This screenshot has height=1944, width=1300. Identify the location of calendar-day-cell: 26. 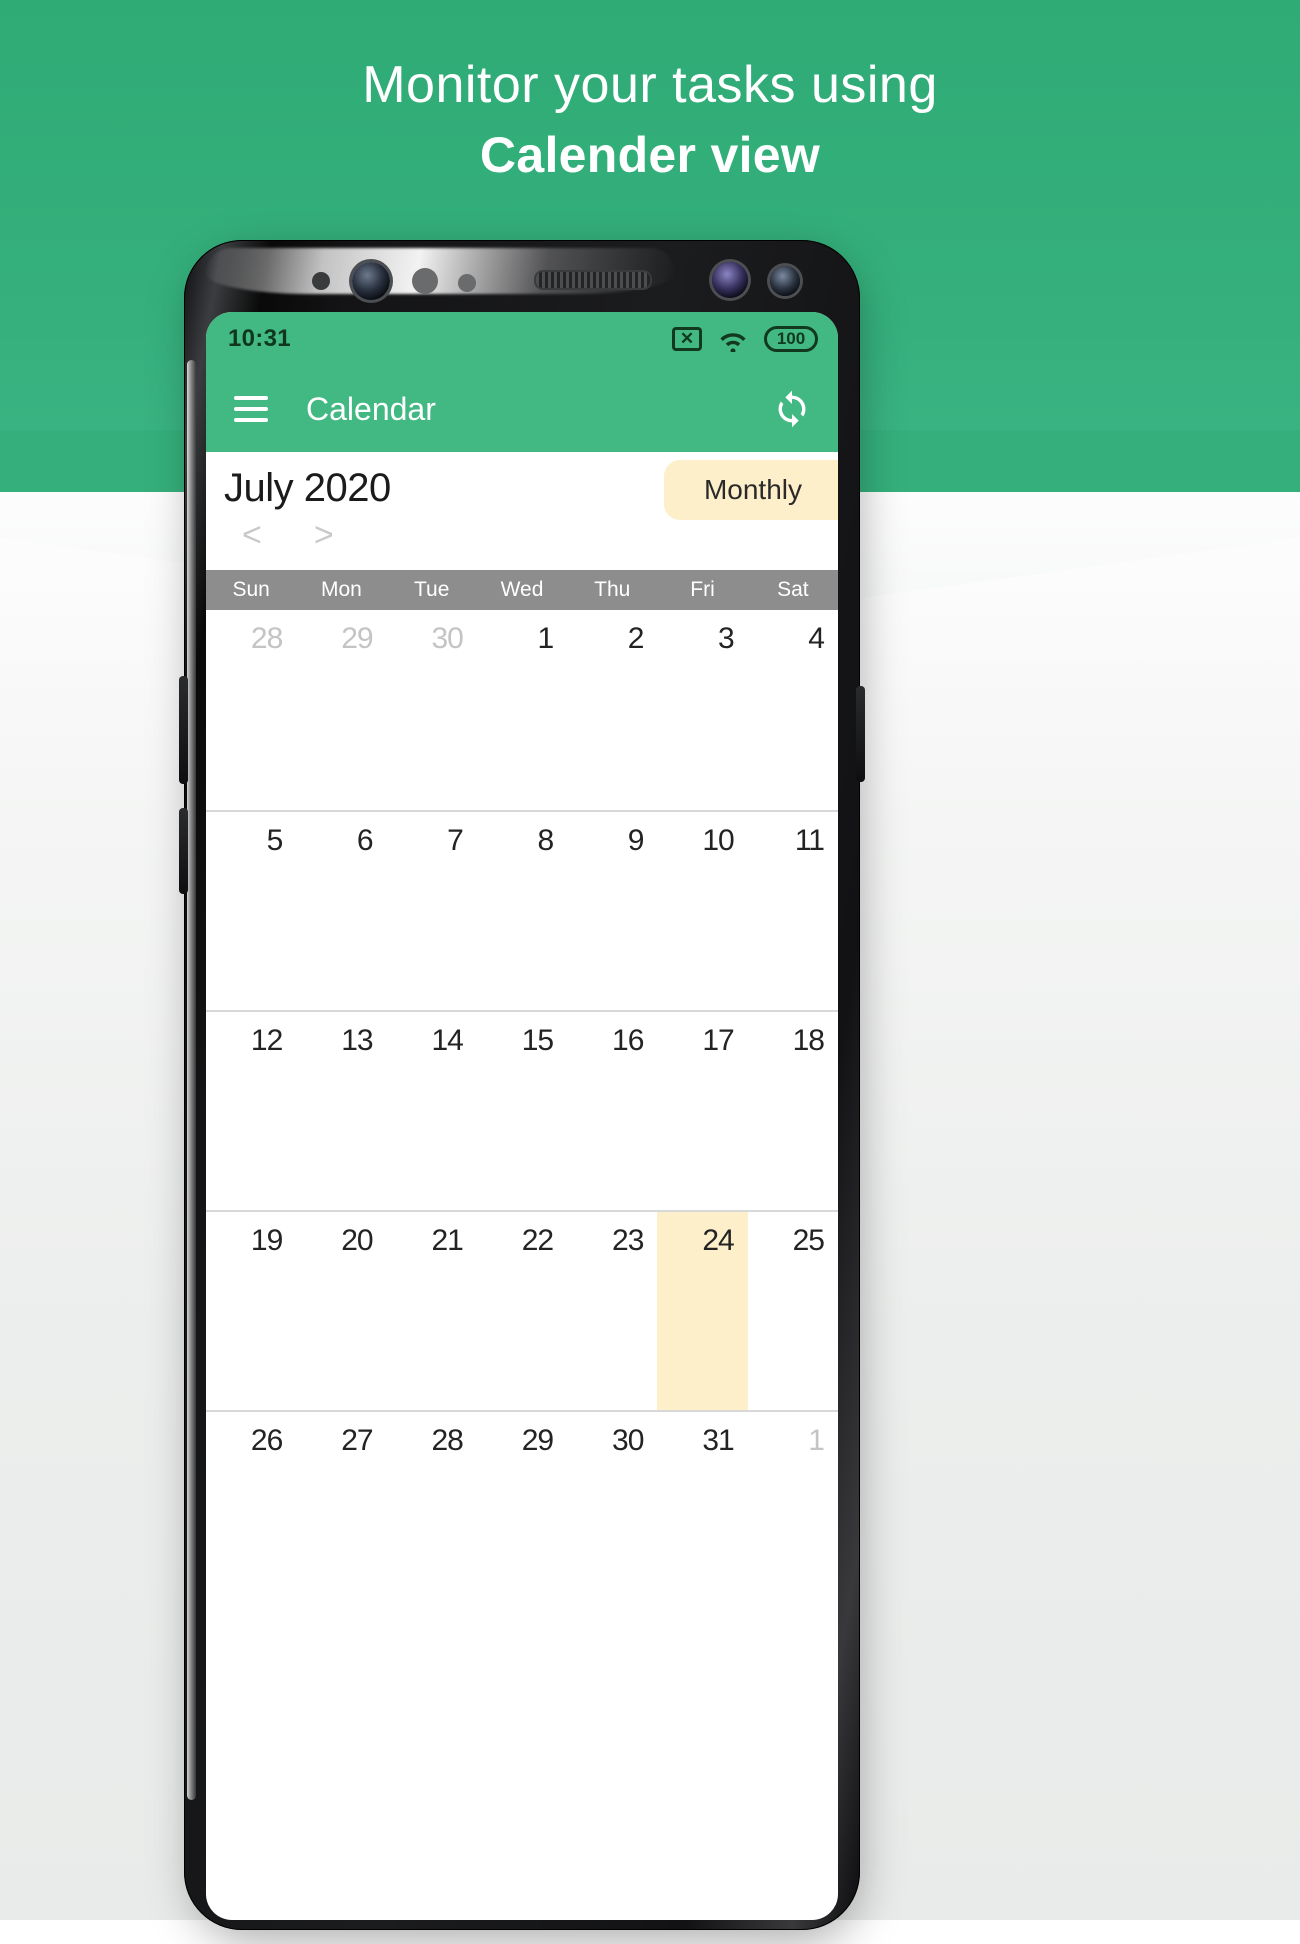
(251, 1511).